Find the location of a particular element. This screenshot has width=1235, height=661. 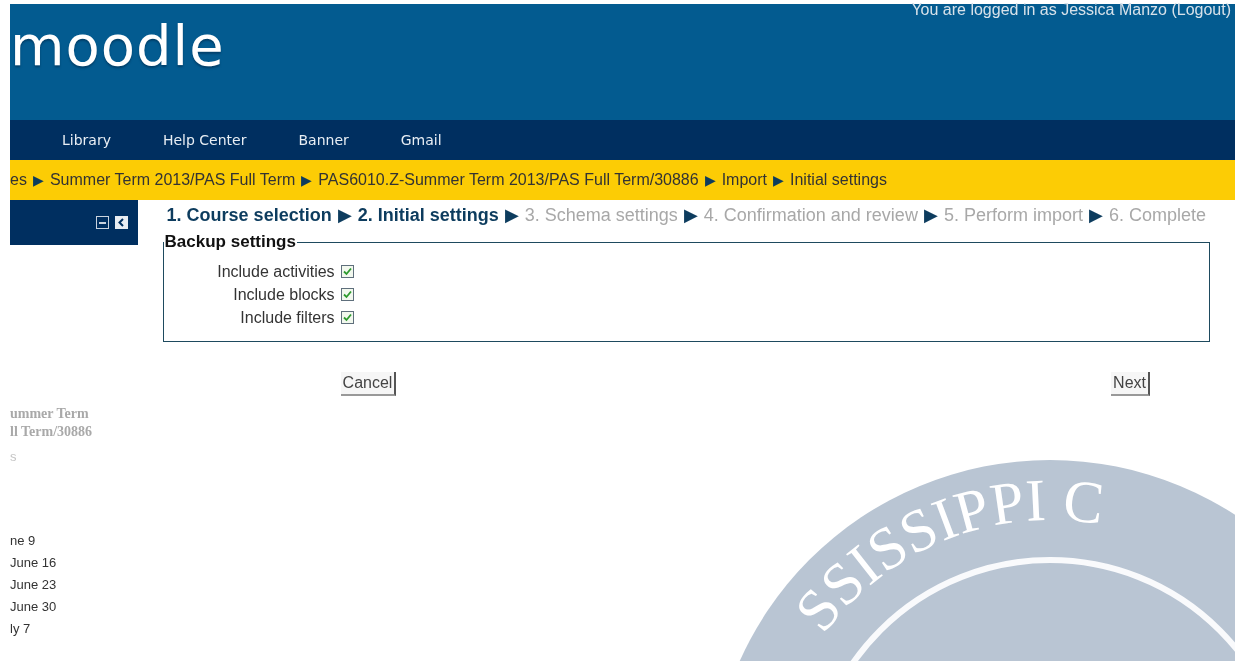

progress-step: 1. Course selection is located at coordinates (249, 215).